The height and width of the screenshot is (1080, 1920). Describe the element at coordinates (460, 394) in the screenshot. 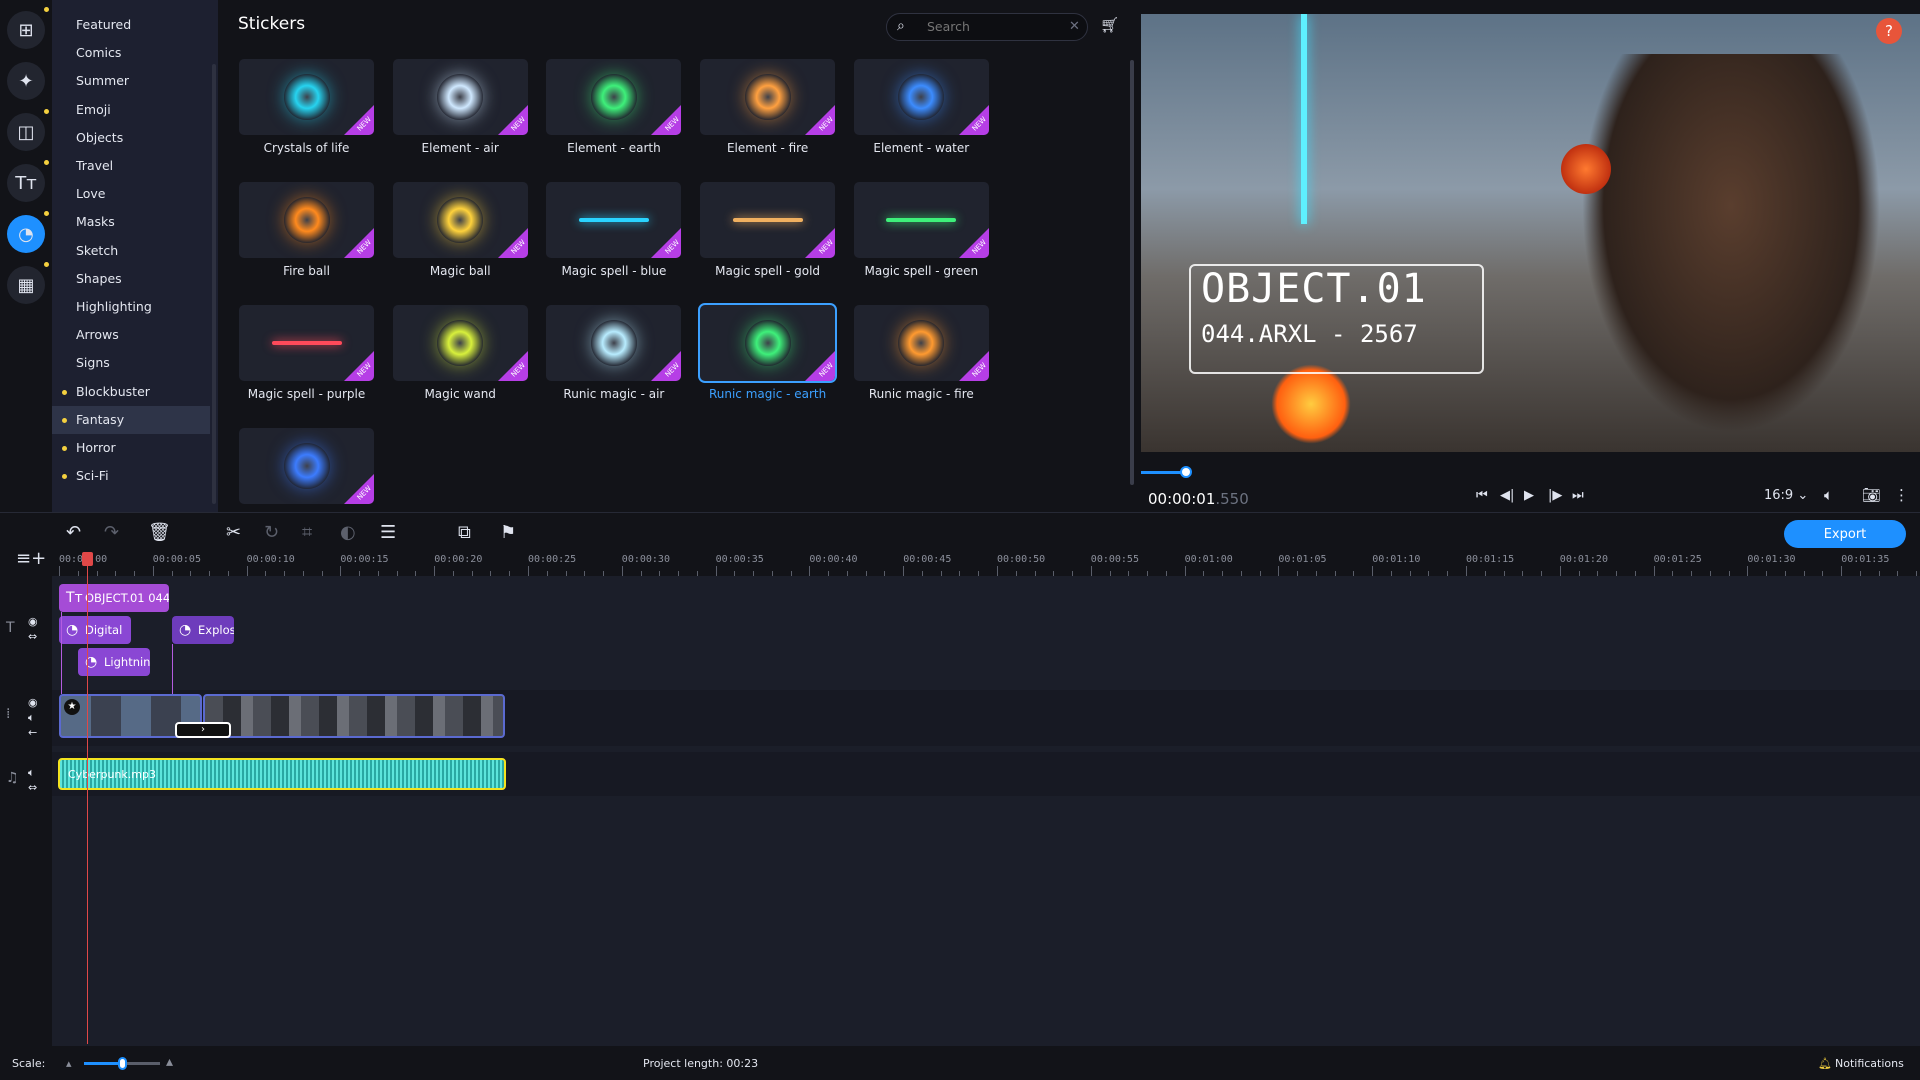

I see `sticker-label: Magic wand` at that location.